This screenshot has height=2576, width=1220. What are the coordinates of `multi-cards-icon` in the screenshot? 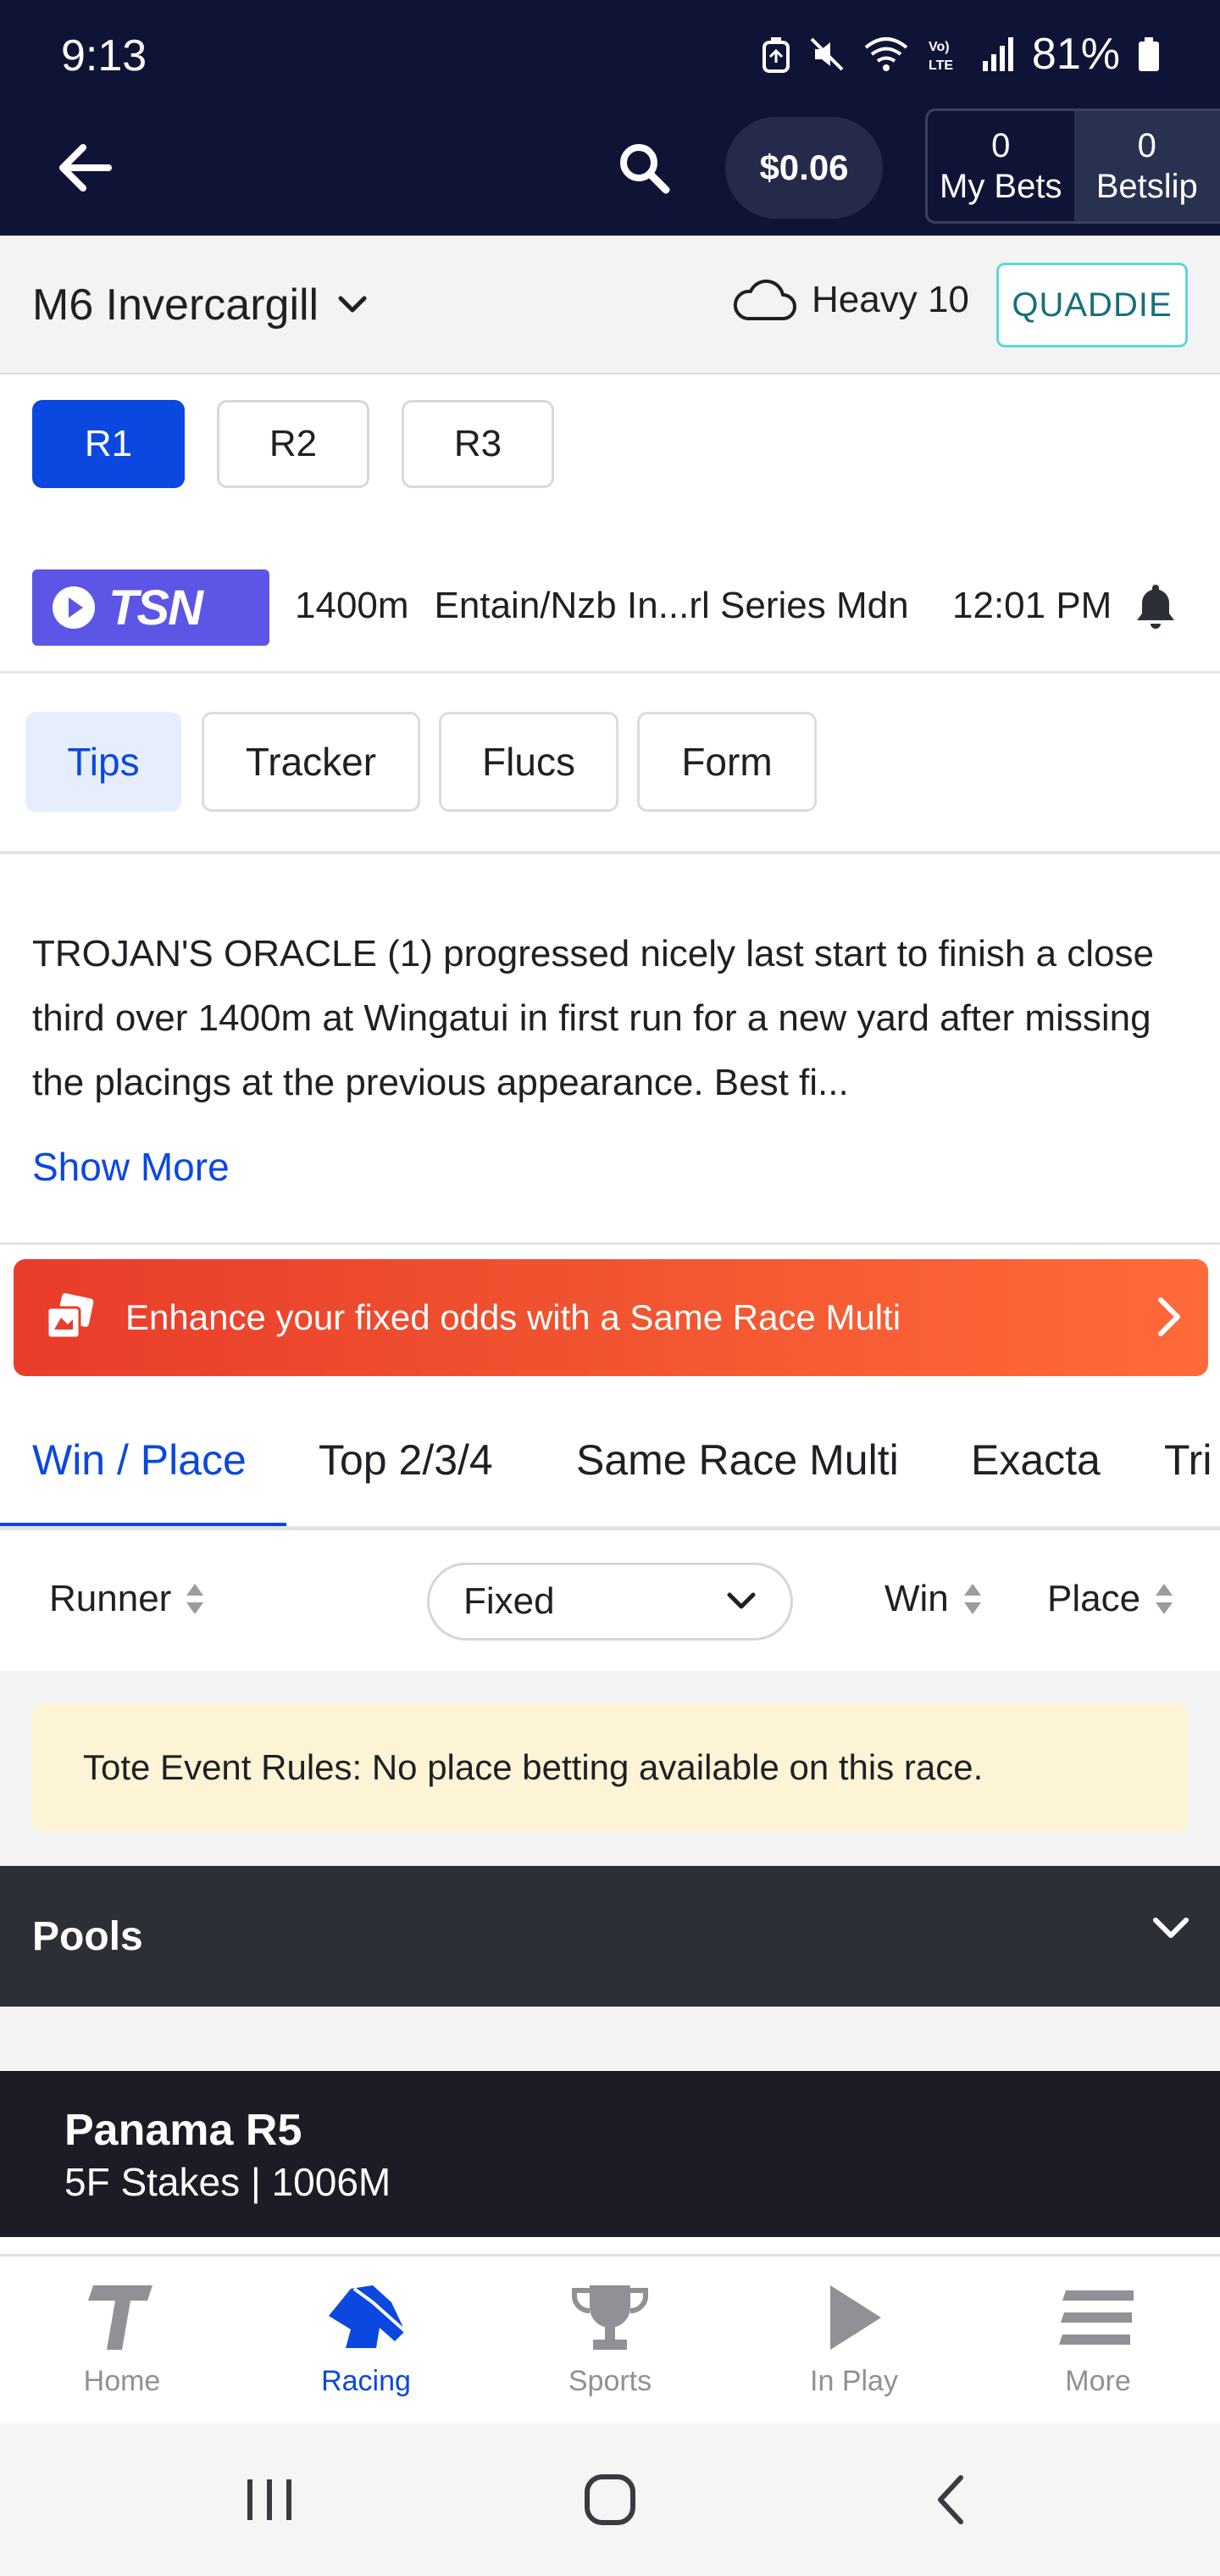 It's located at (70, 1316).